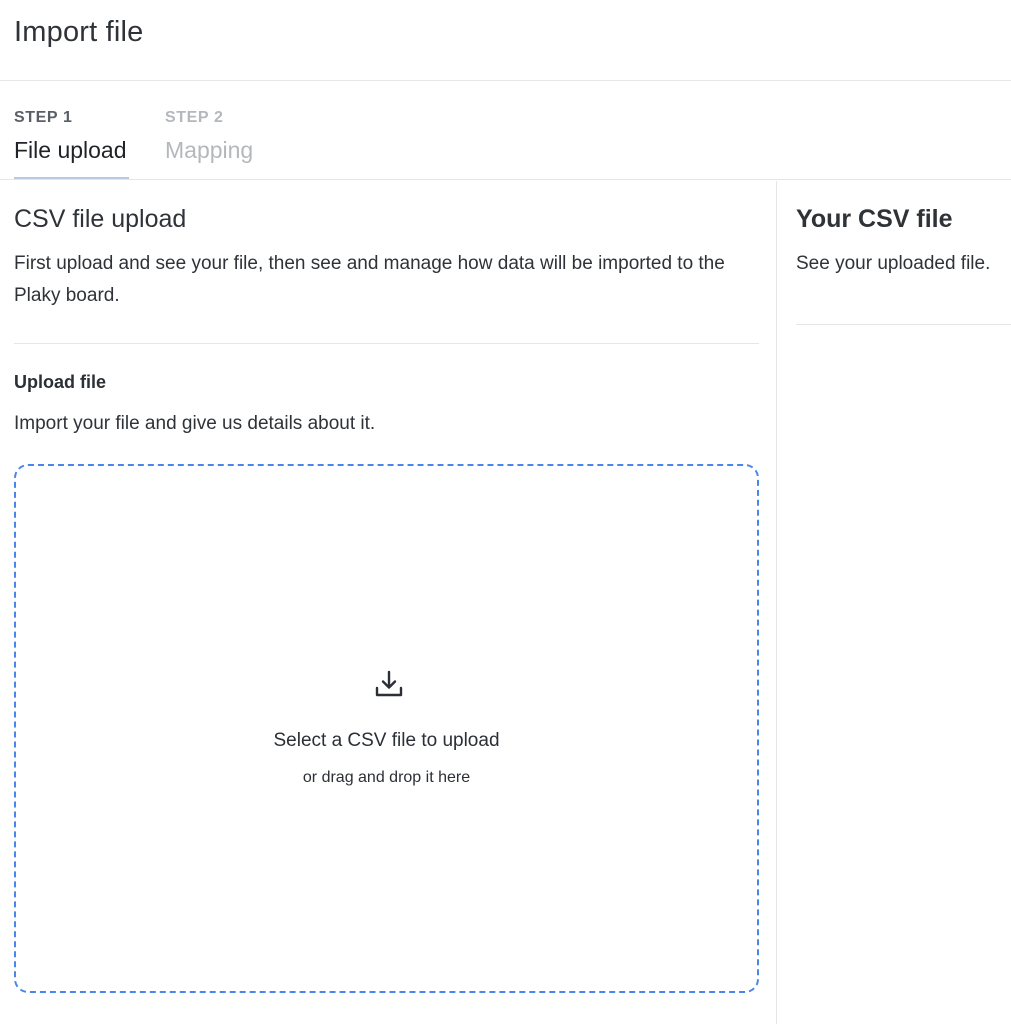  What do you see at coordinates (79, 32) in the screenshot?
I see `page-title: Import file` at bounding box center [79, 32].